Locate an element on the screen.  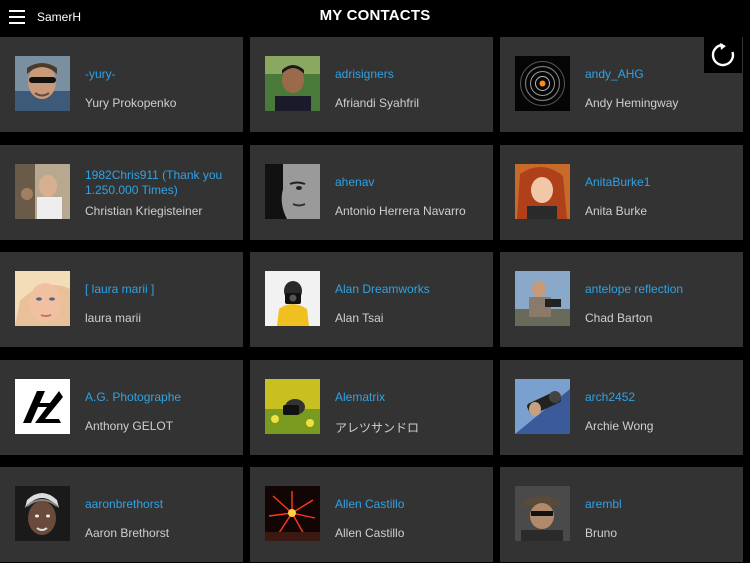
contact-card: antelope reflection Chad Barton is located at coordinates (621, 299).